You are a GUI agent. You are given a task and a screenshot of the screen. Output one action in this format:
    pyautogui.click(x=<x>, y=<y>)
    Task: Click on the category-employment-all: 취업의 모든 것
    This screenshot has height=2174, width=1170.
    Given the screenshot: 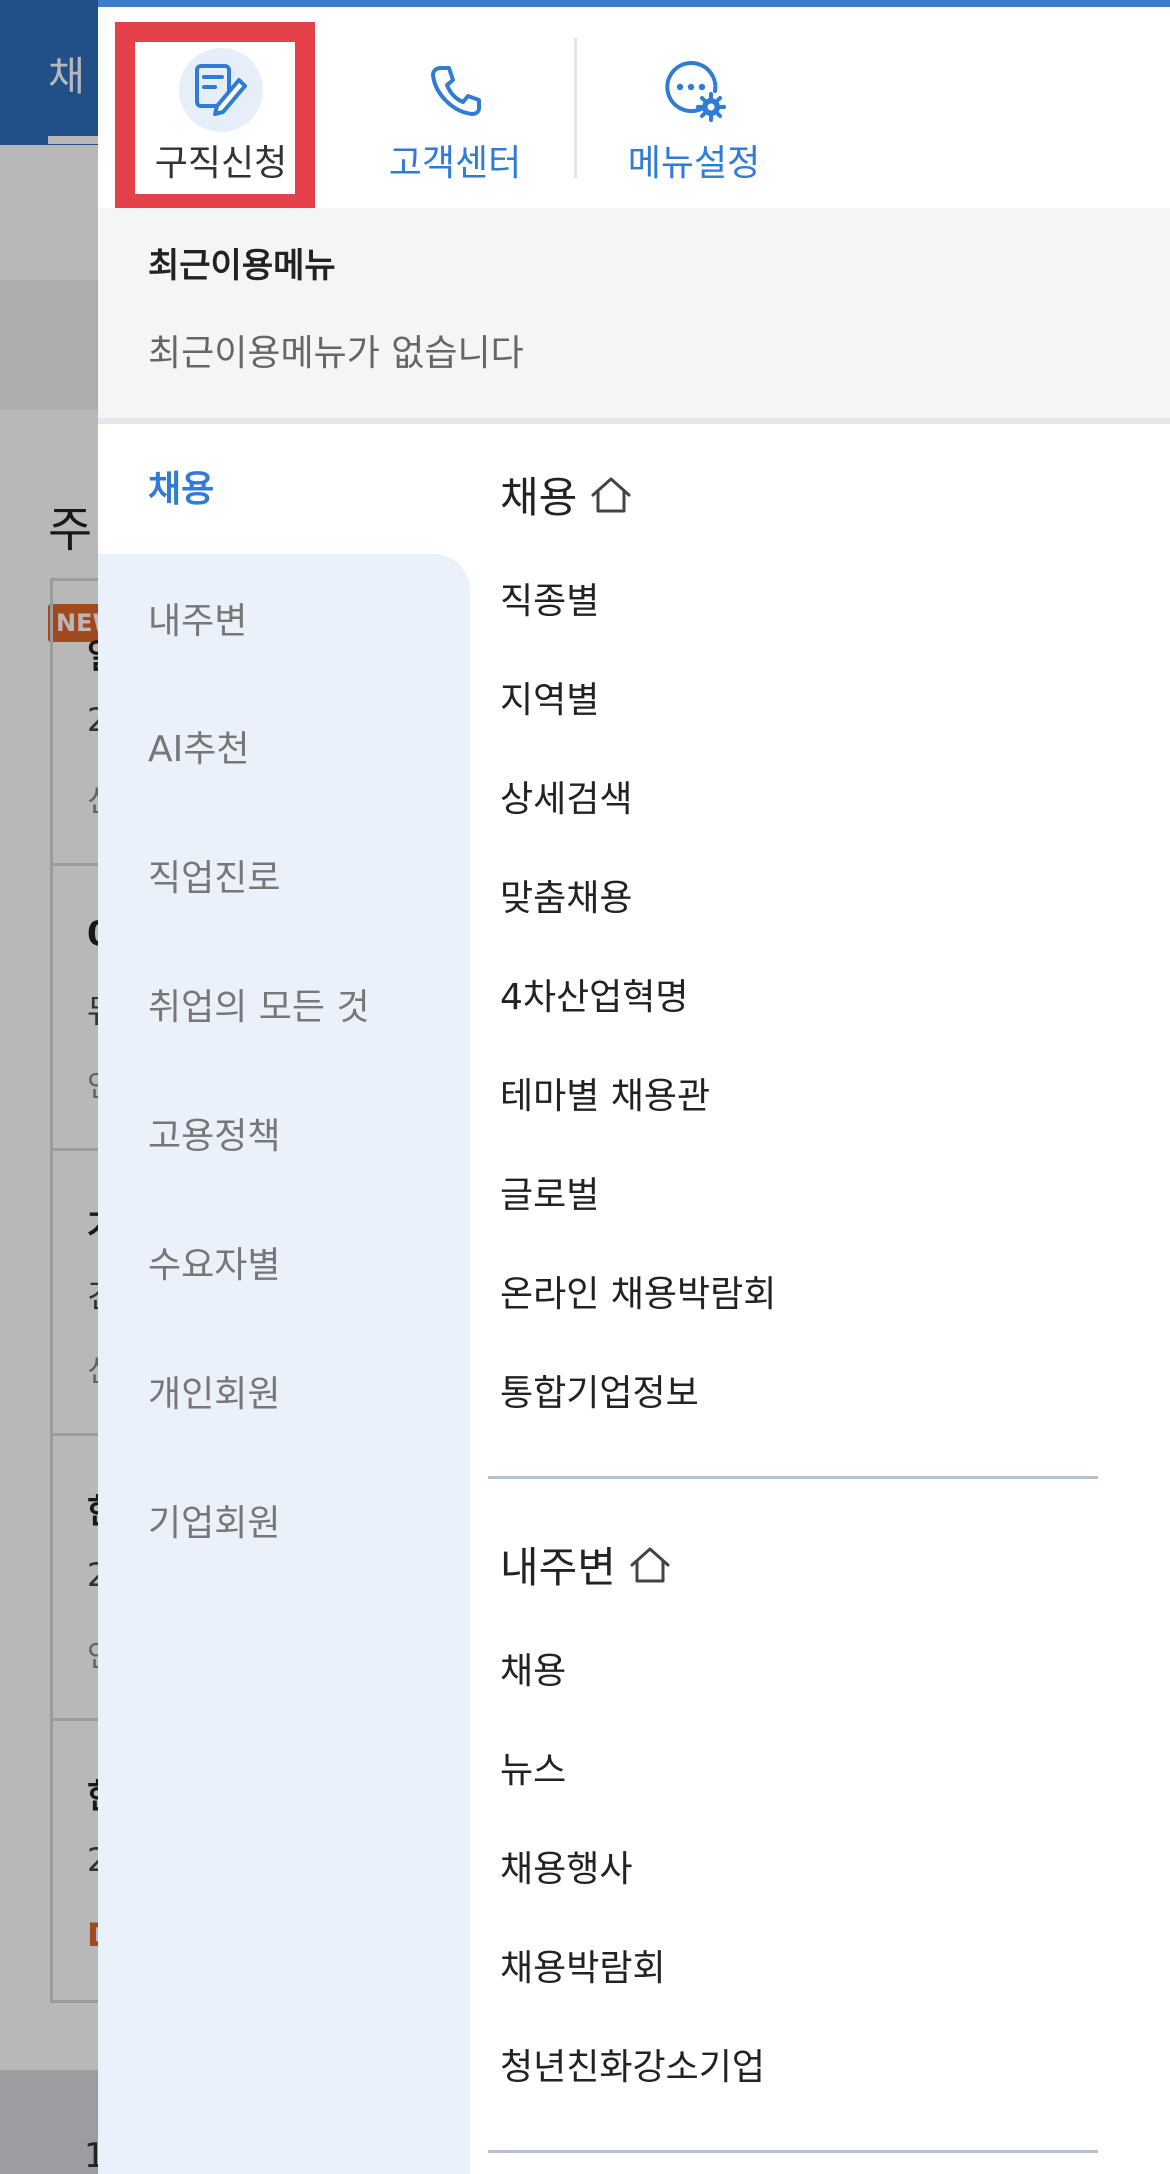 What is the action you would take?
    pyautogui.click(x=259, y=1004)
    